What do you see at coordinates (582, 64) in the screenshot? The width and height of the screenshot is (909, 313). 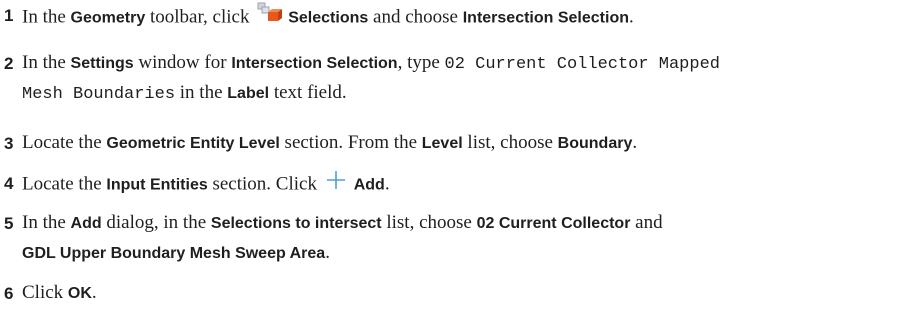 I see `label-value-line-1: 02 Current Collector Mapped` at bounding box center [582, 64].